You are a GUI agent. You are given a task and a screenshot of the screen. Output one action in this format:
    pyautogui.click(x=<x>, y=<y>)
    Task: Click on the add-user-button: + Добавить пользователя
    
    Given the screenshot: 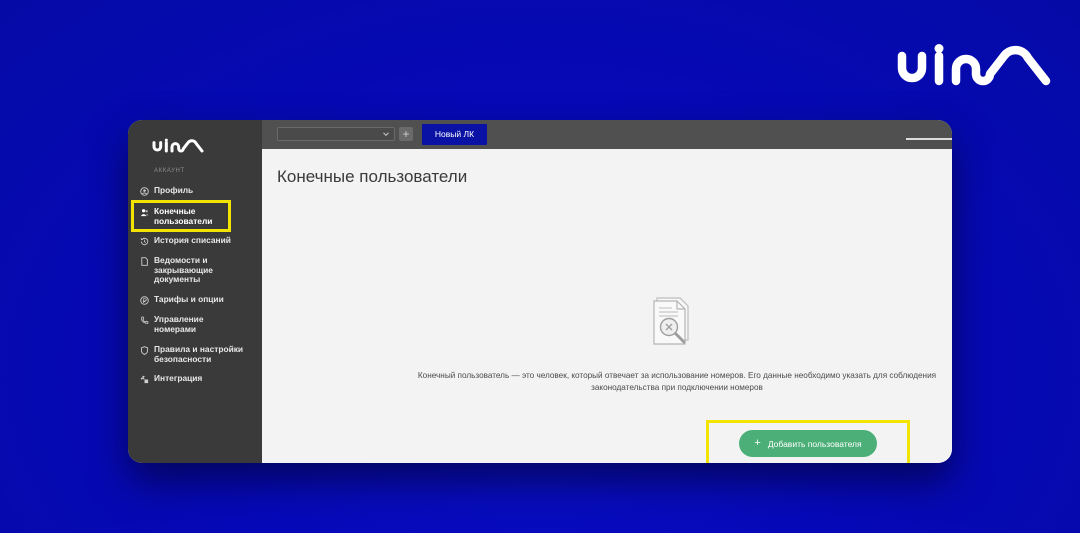 What is the action you would take?
    pyautogui.click(x=808, y=443)
    